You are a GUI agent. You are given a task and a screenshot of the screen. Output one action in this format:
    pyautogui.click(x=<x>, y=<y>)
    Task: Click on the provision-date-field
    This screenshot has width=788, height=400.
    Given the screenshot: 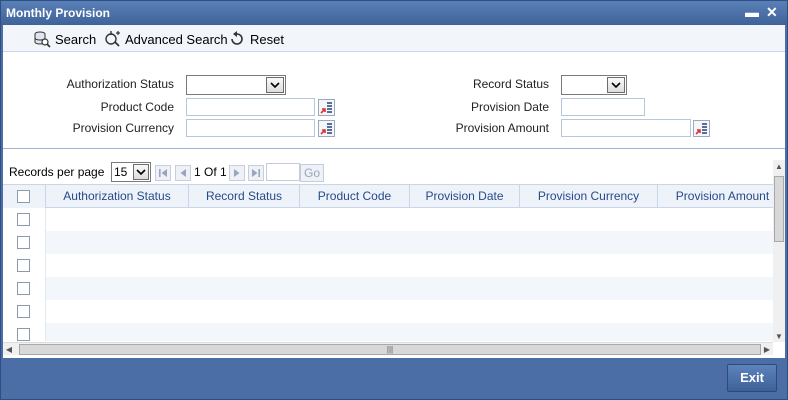 What is the action you would take?
    pyautogui.click(x=603, y=107)
    